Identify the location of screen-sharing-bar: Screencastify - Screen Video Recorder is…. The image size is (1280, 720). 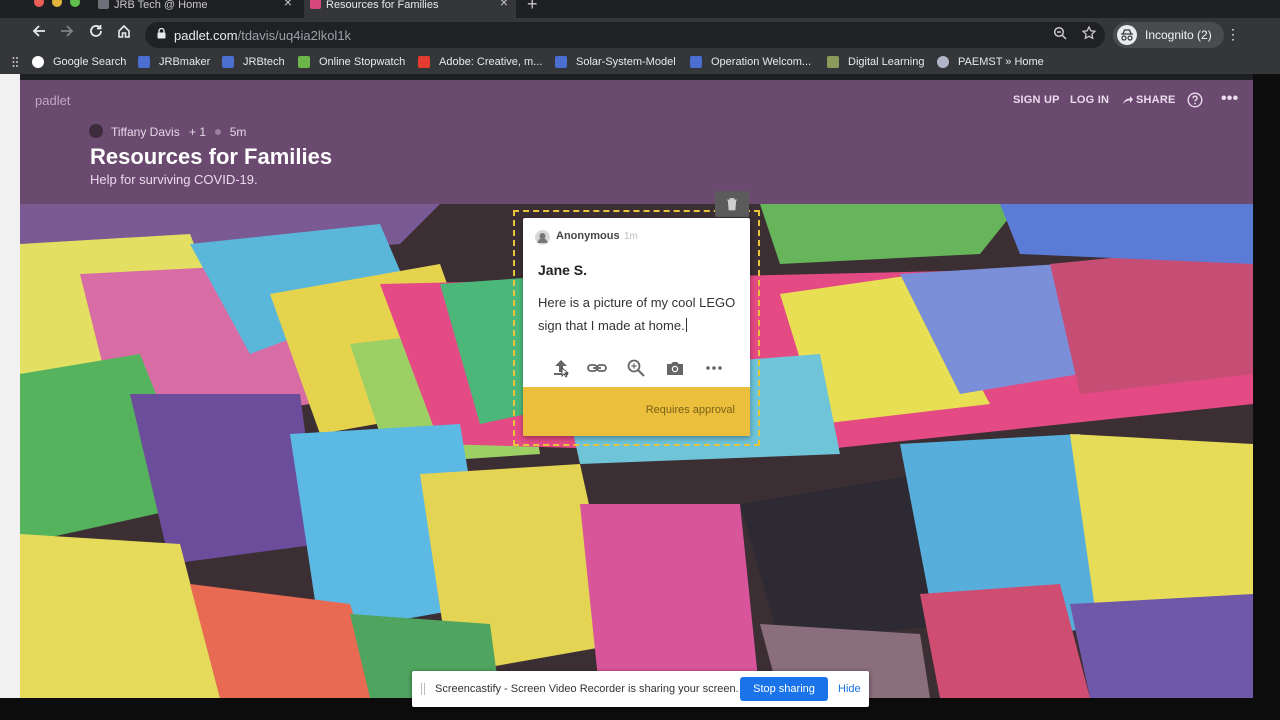
(640, 689).